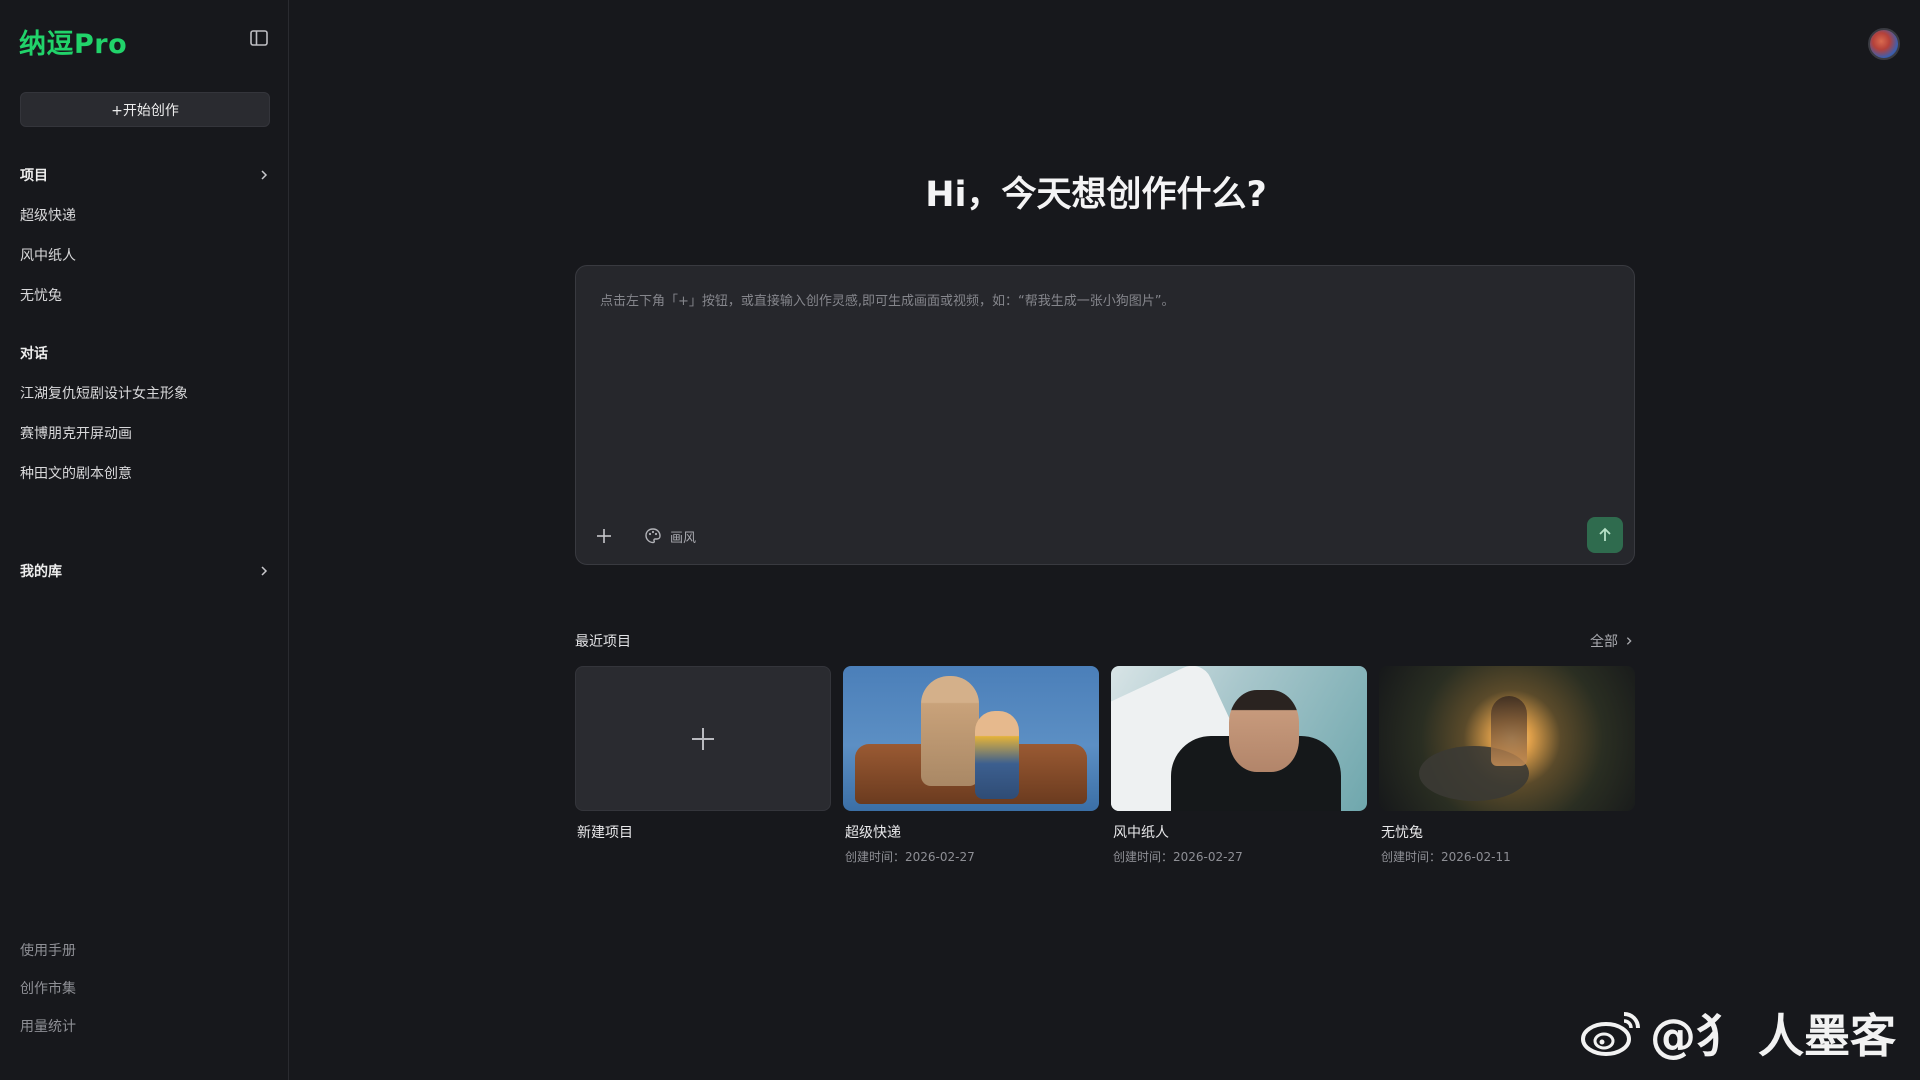  I want to click on view-all-link: 全部, so click(1612, 641).